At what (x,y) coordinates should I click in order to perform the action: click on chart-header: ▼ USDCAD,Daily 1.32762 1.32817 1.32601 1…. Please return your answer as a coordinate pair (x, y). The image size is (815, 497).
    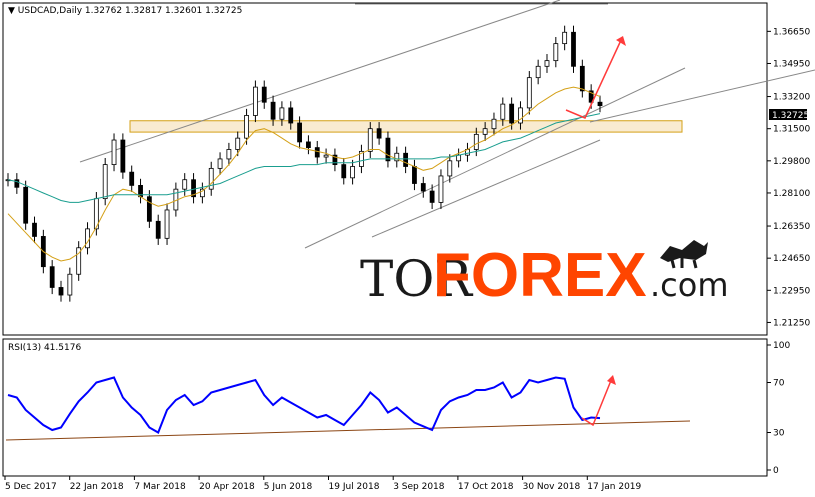
    Looking at the image, I should click on (125, 11).